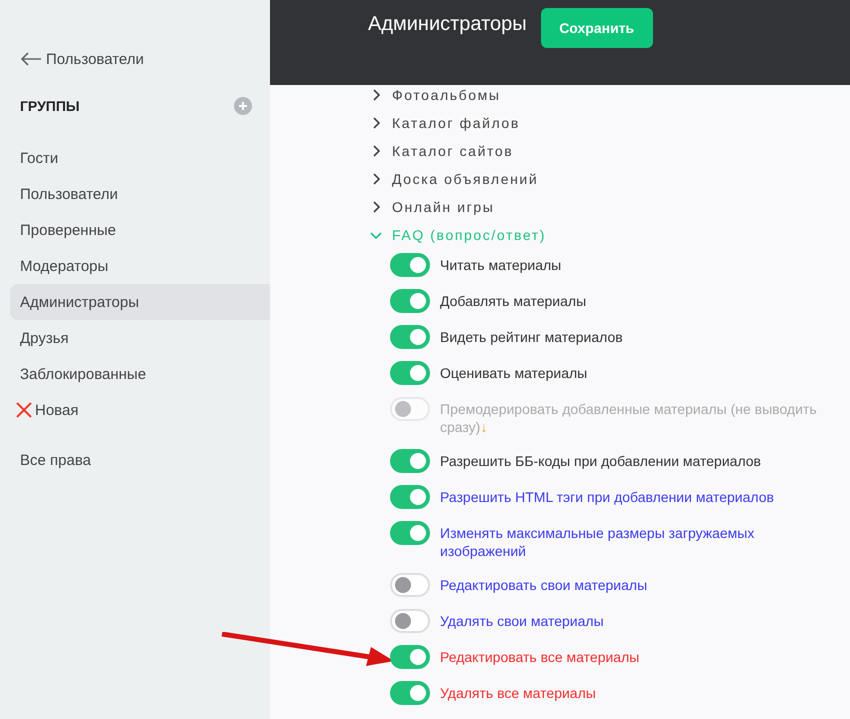 This screenshot has width=850, height=719. What do you see at coordinates (140, 338) in the screenshot?
I see `group-item: Друзья` at bounding box center [140, 338].